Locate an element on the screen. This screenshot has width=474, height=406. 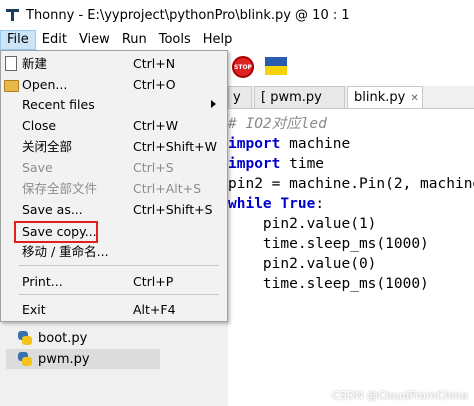
tab-blink: blink.py ✕ is located at coordinates (385, 97).